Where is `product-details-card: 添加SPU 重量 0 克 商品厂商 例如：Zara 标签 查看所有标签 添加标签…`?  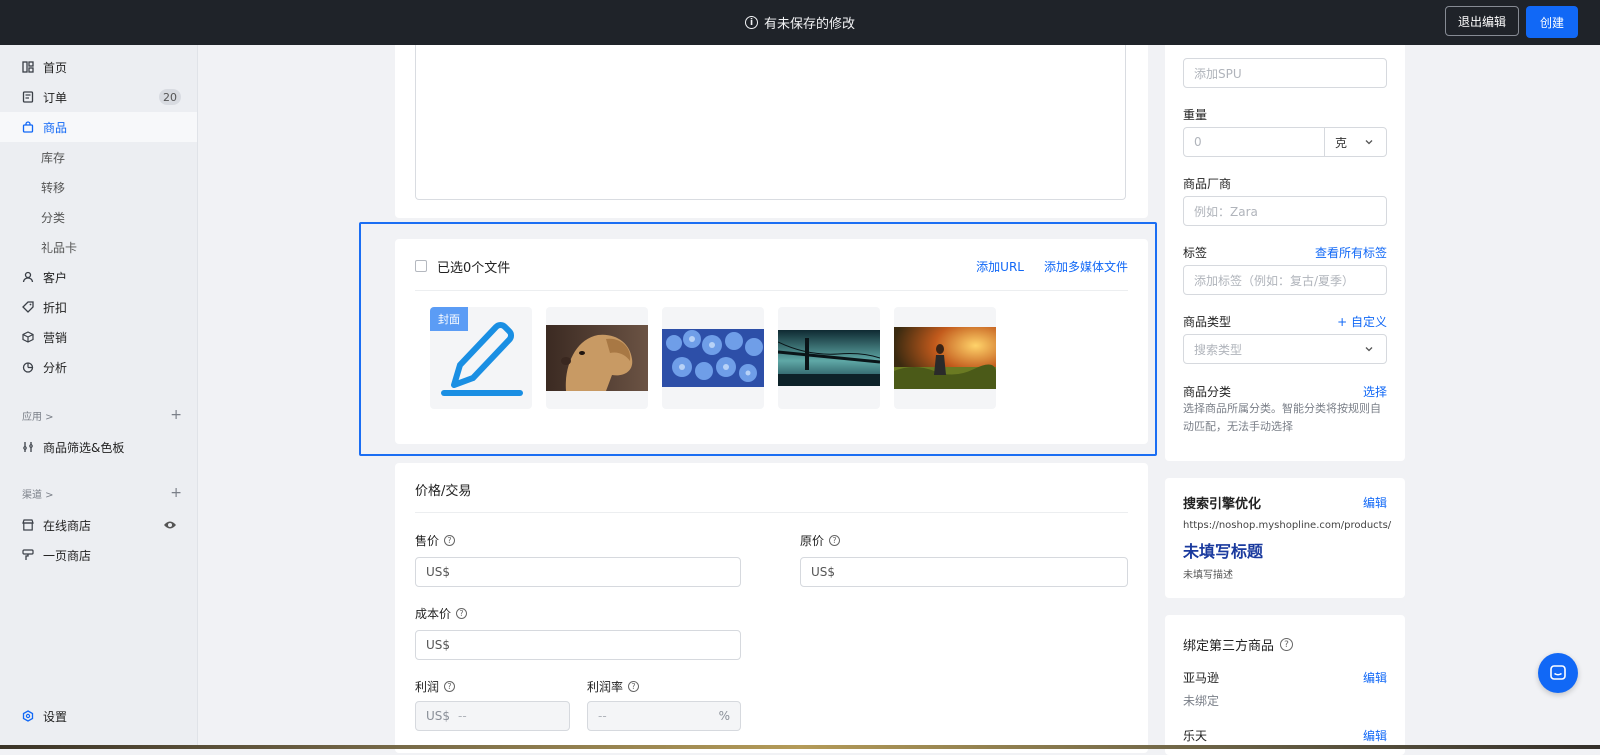 product-details-card: 添加SPU 重量 0 克 商品厂商 例如：Zara 标签 查看所有标签 添加标签… is located at coordinates (1285, 253).